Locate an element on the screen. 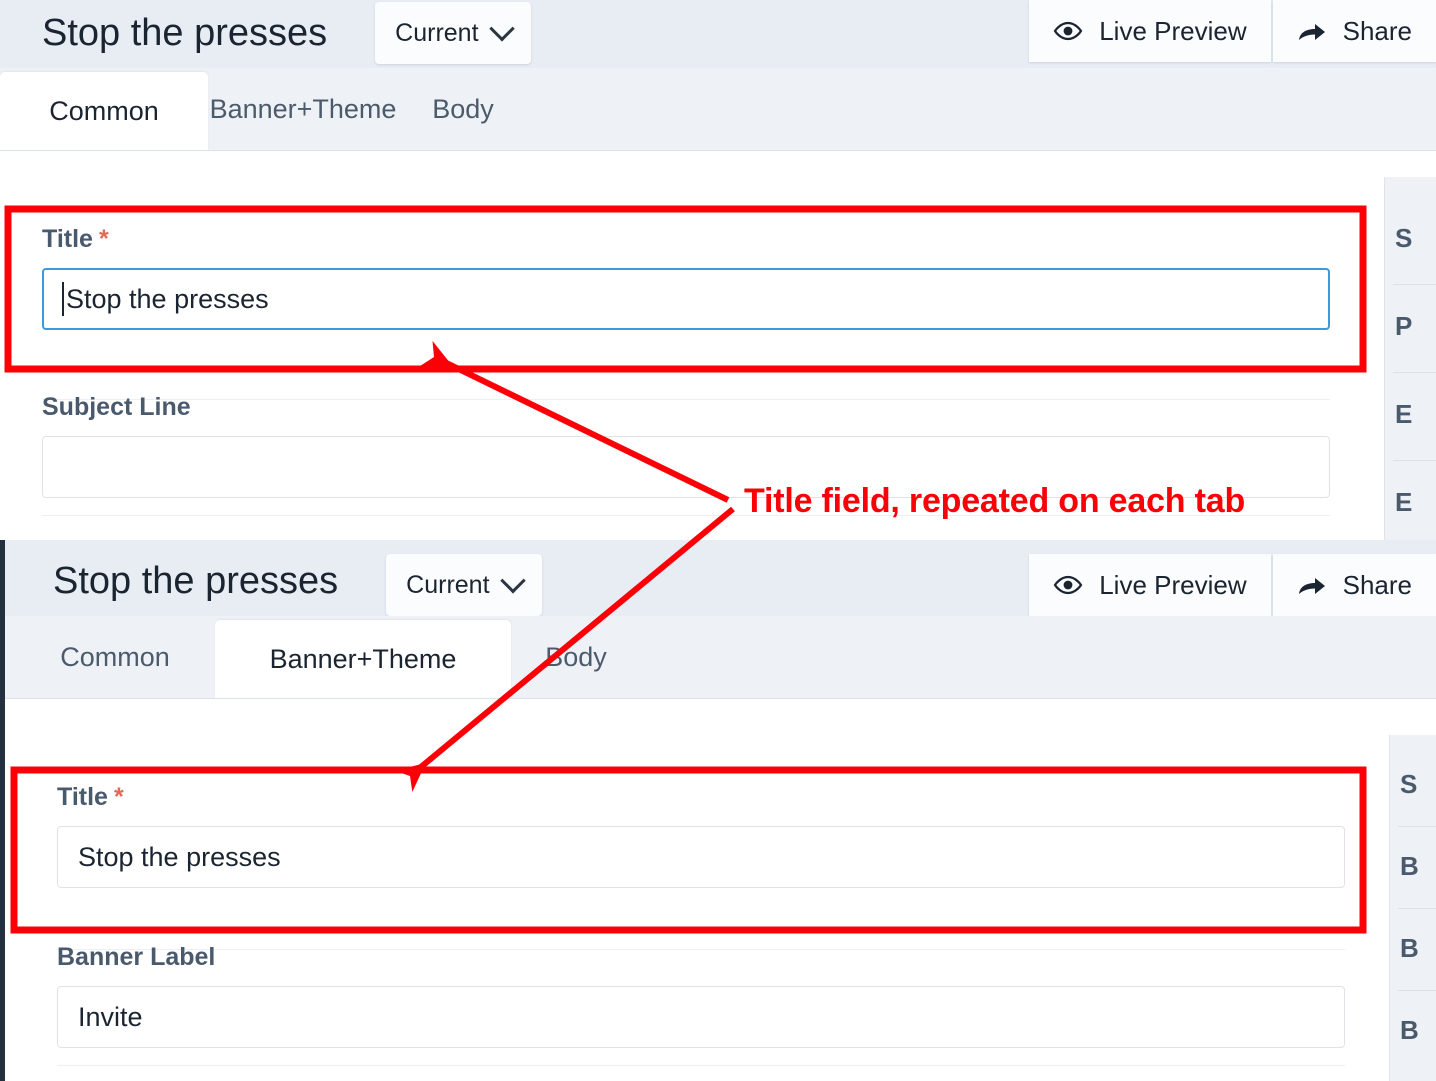 The height and width of the screenshot is (1081, 1436). banner-label-input: Invite is located at coordinates (701, 1017).